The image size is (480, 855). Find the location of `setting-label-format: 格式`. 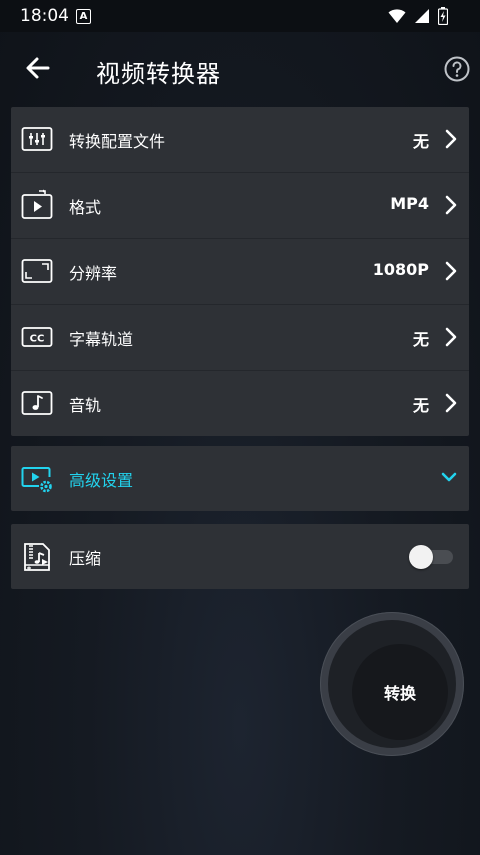

setting-label-format: 格式 is located at coordinates (85, 207).